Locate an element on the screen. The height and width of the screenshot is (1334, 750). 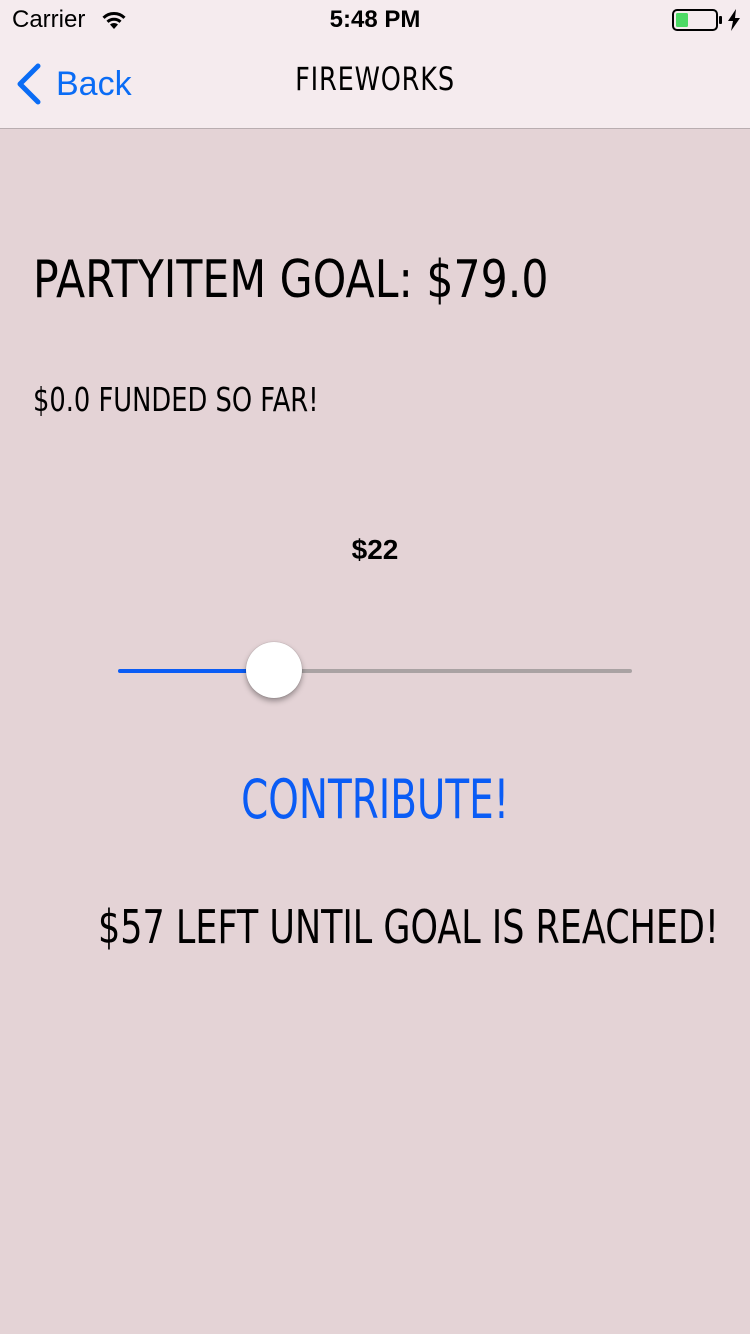
chevron-left-icon is located at coordinates (29, 84).